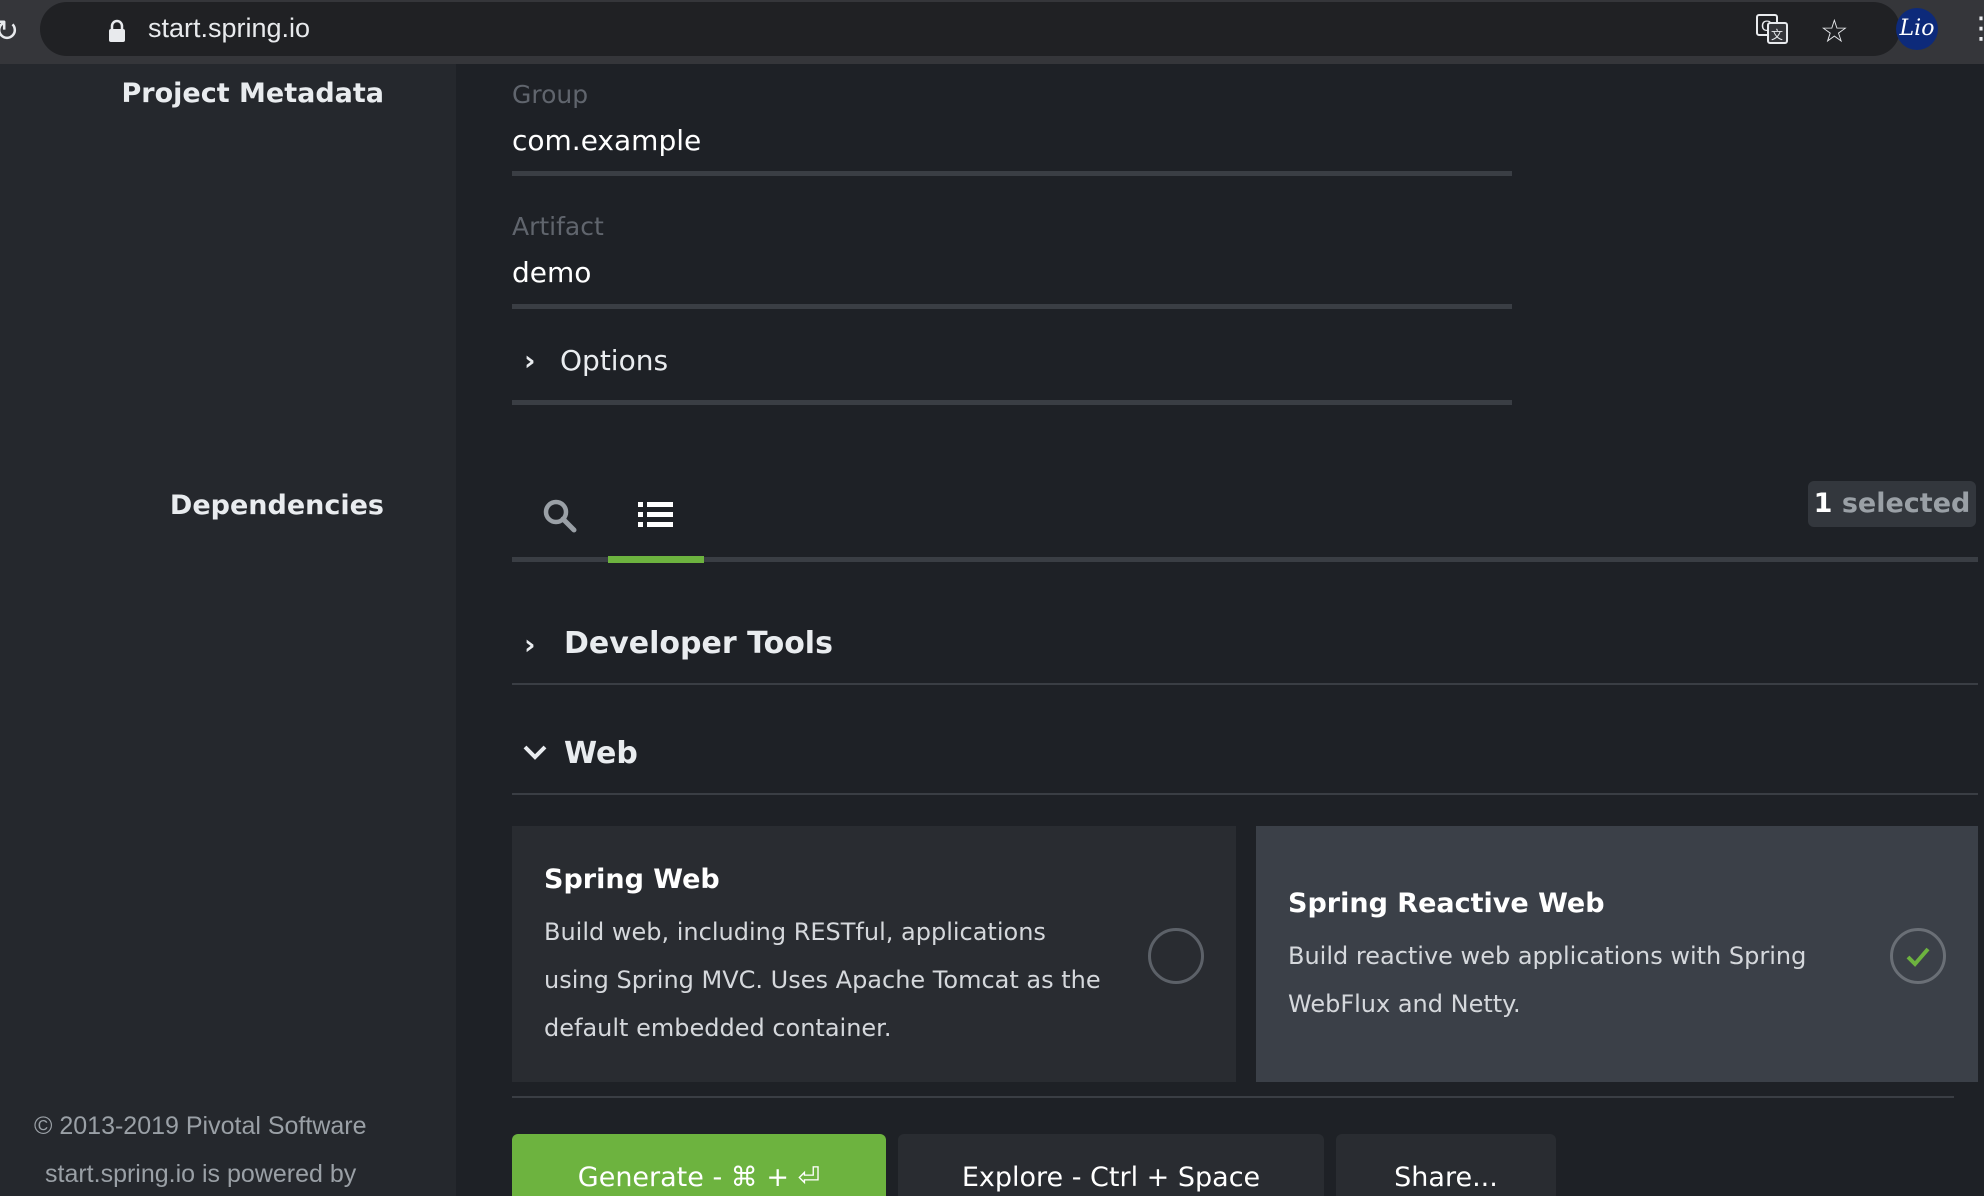 This screenshot has width=1984, height=1196. What do you see at coordinates (1233, 1097) in the screenshot?
I see `actions-divider` at bounding box center [1233, 1097].